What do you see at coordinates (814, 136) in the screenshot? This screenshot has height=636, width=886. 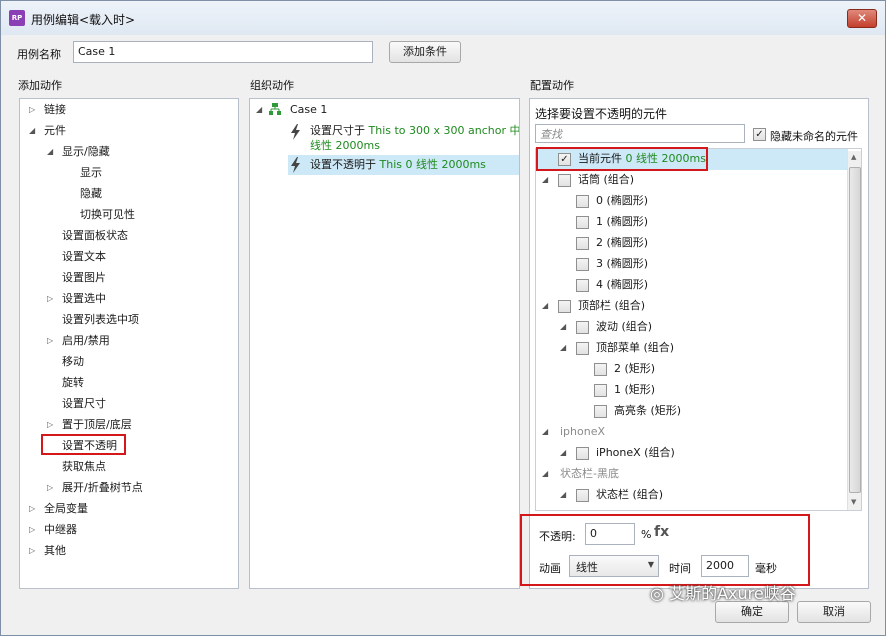 I see `hide-unnamed-label: 隐藏未命名的元件` at bounding box center [814, 136].